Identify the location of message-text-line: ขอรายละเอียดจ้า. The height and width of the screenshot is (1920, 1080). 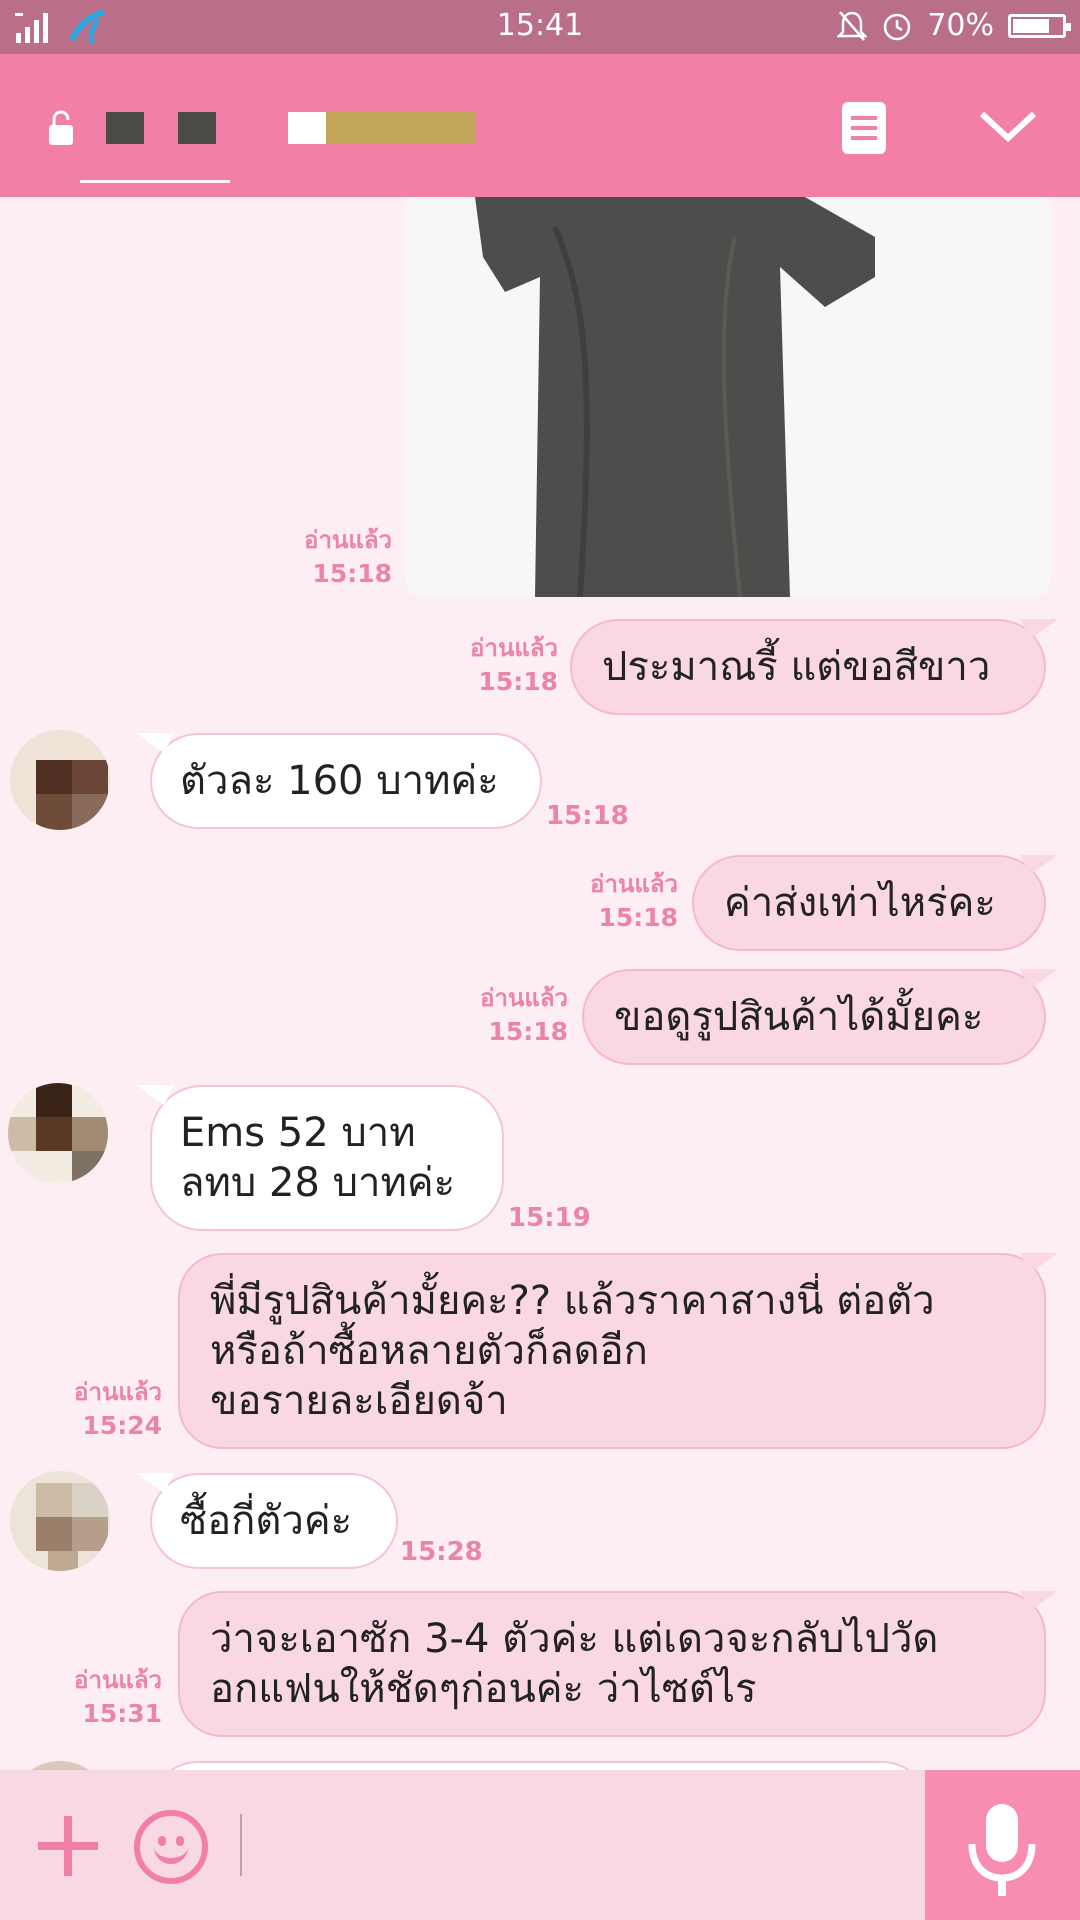
(359, 1401).